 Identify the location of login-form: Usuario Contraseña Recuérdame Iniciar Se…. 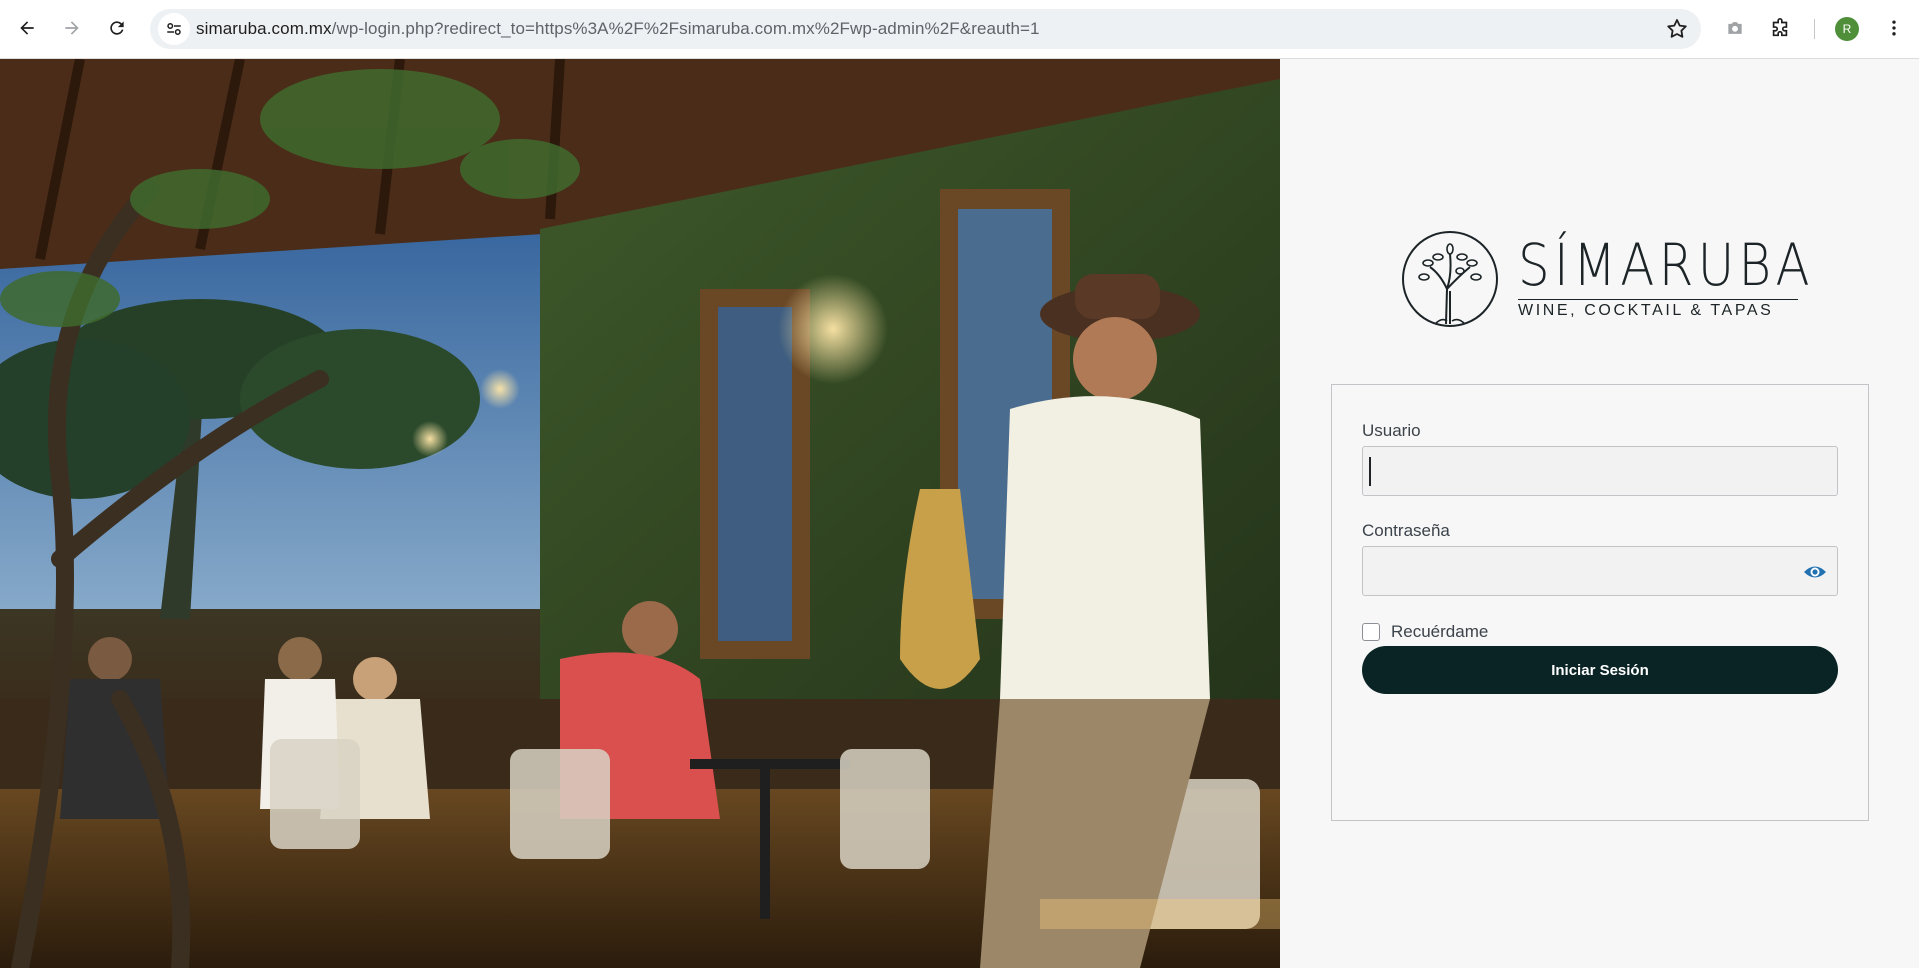
(1600, 602).